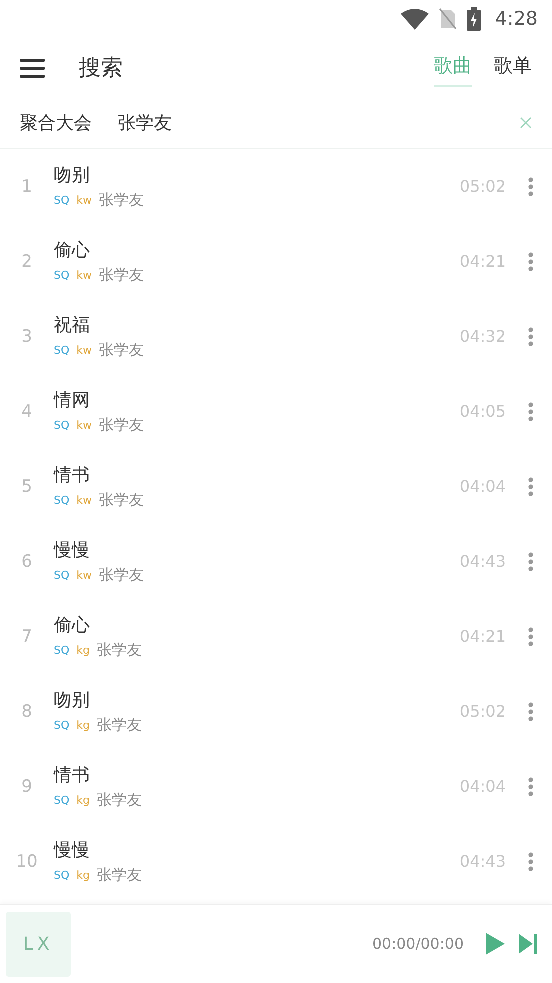 This screenshot has width=552, height=983. Describe the element at coordinates (27, 262) in the screenshot. I see `track-number: 2` at that location.